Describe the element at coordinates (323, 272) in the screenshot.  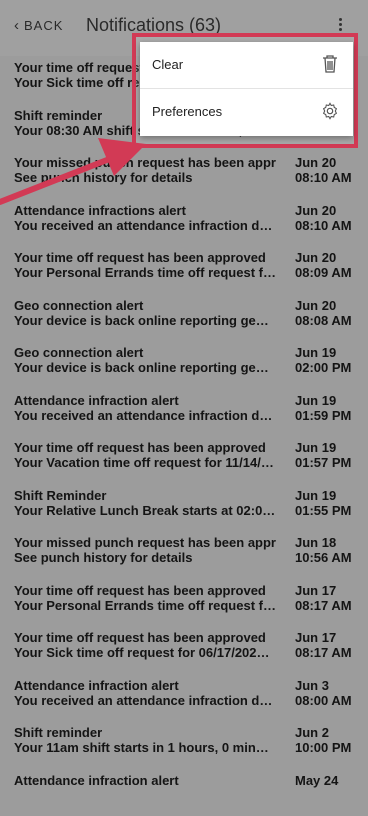
I see `notification-time: 08:09 AM` at that location.